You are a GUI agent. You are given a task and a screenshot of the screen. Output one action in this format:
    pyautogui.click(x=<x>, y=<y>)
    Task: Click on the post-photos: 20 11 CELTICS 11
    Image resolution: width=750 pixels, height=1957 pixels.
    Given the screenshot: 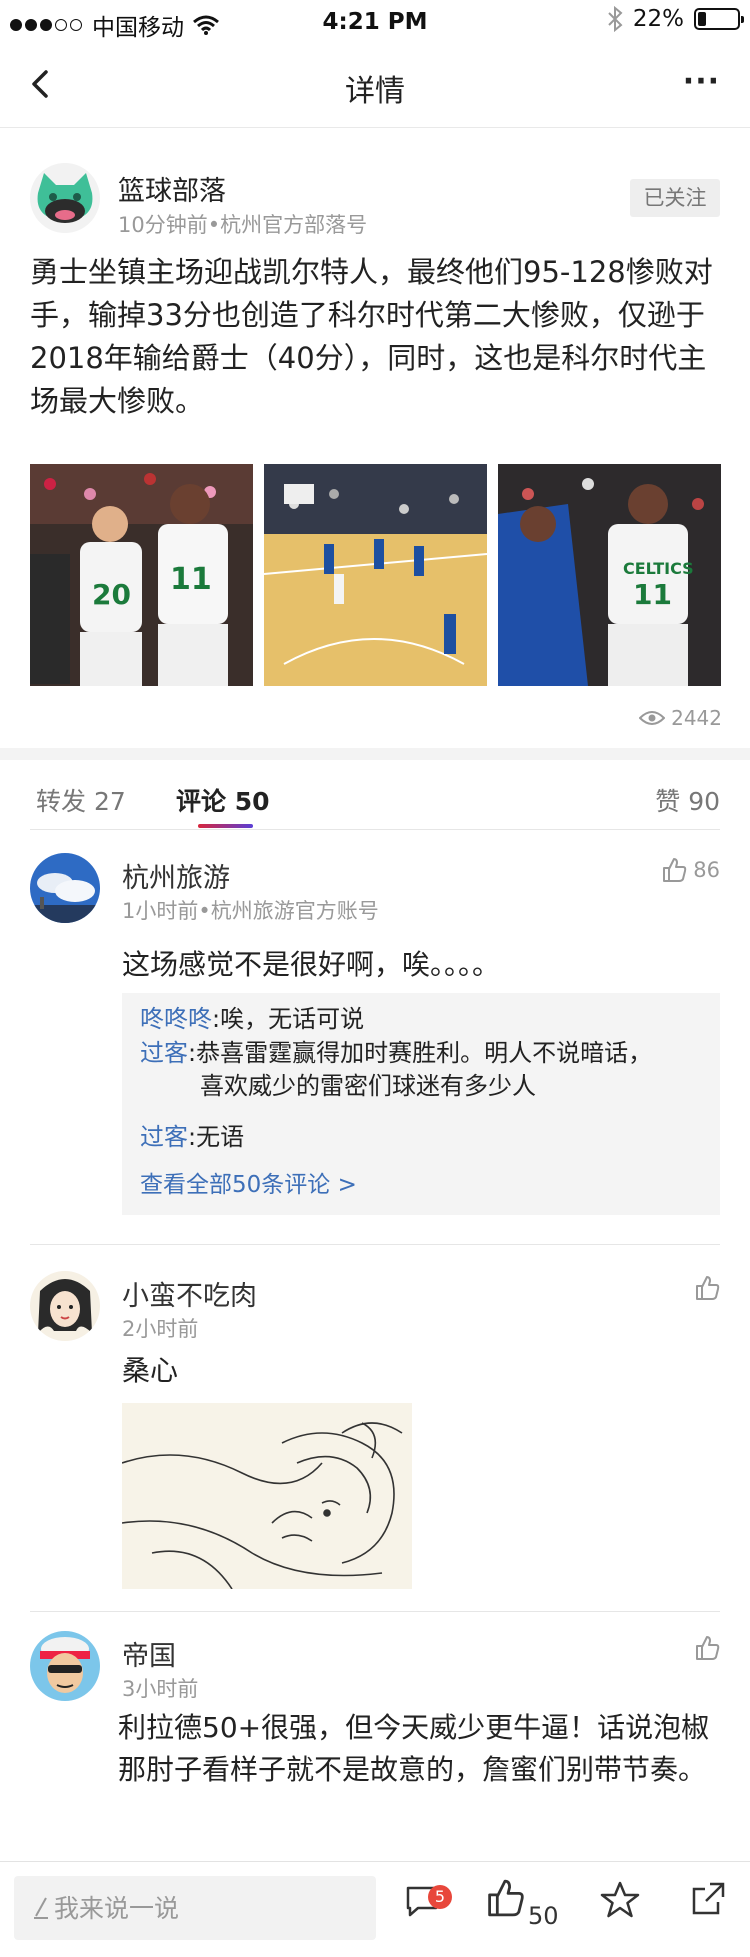 What is the action you would take?
    pyautogui.click(x=376, y=575)
    